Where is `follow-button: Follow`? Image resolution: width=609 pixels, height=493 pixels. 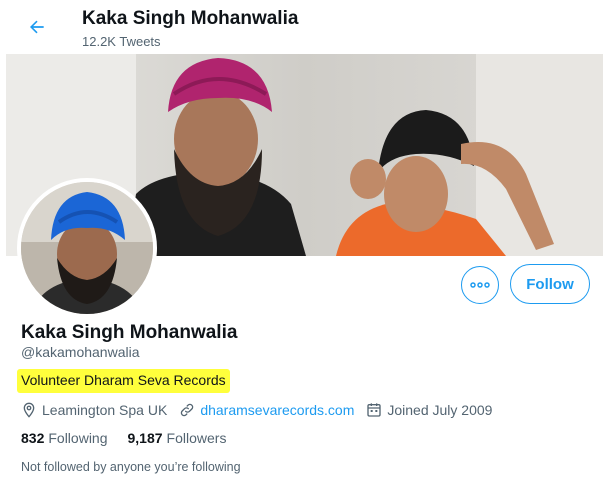
follow-button: Follow is located at coordinates (550, 284).